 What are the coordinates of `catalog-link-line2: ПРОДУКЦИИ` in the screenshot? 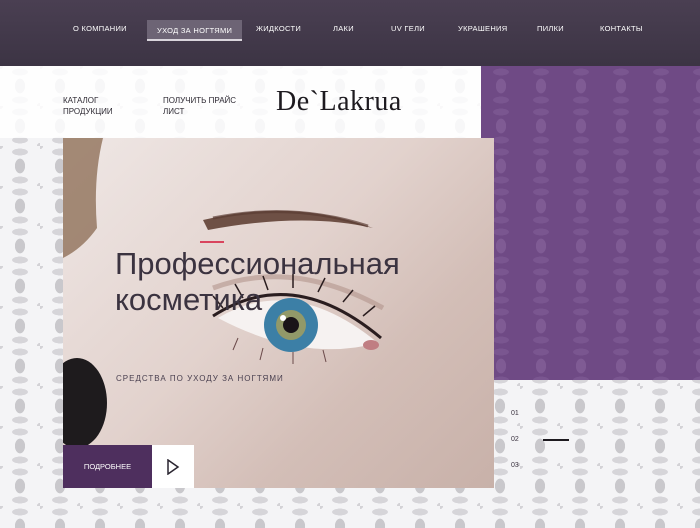 It's located at (88, 111).